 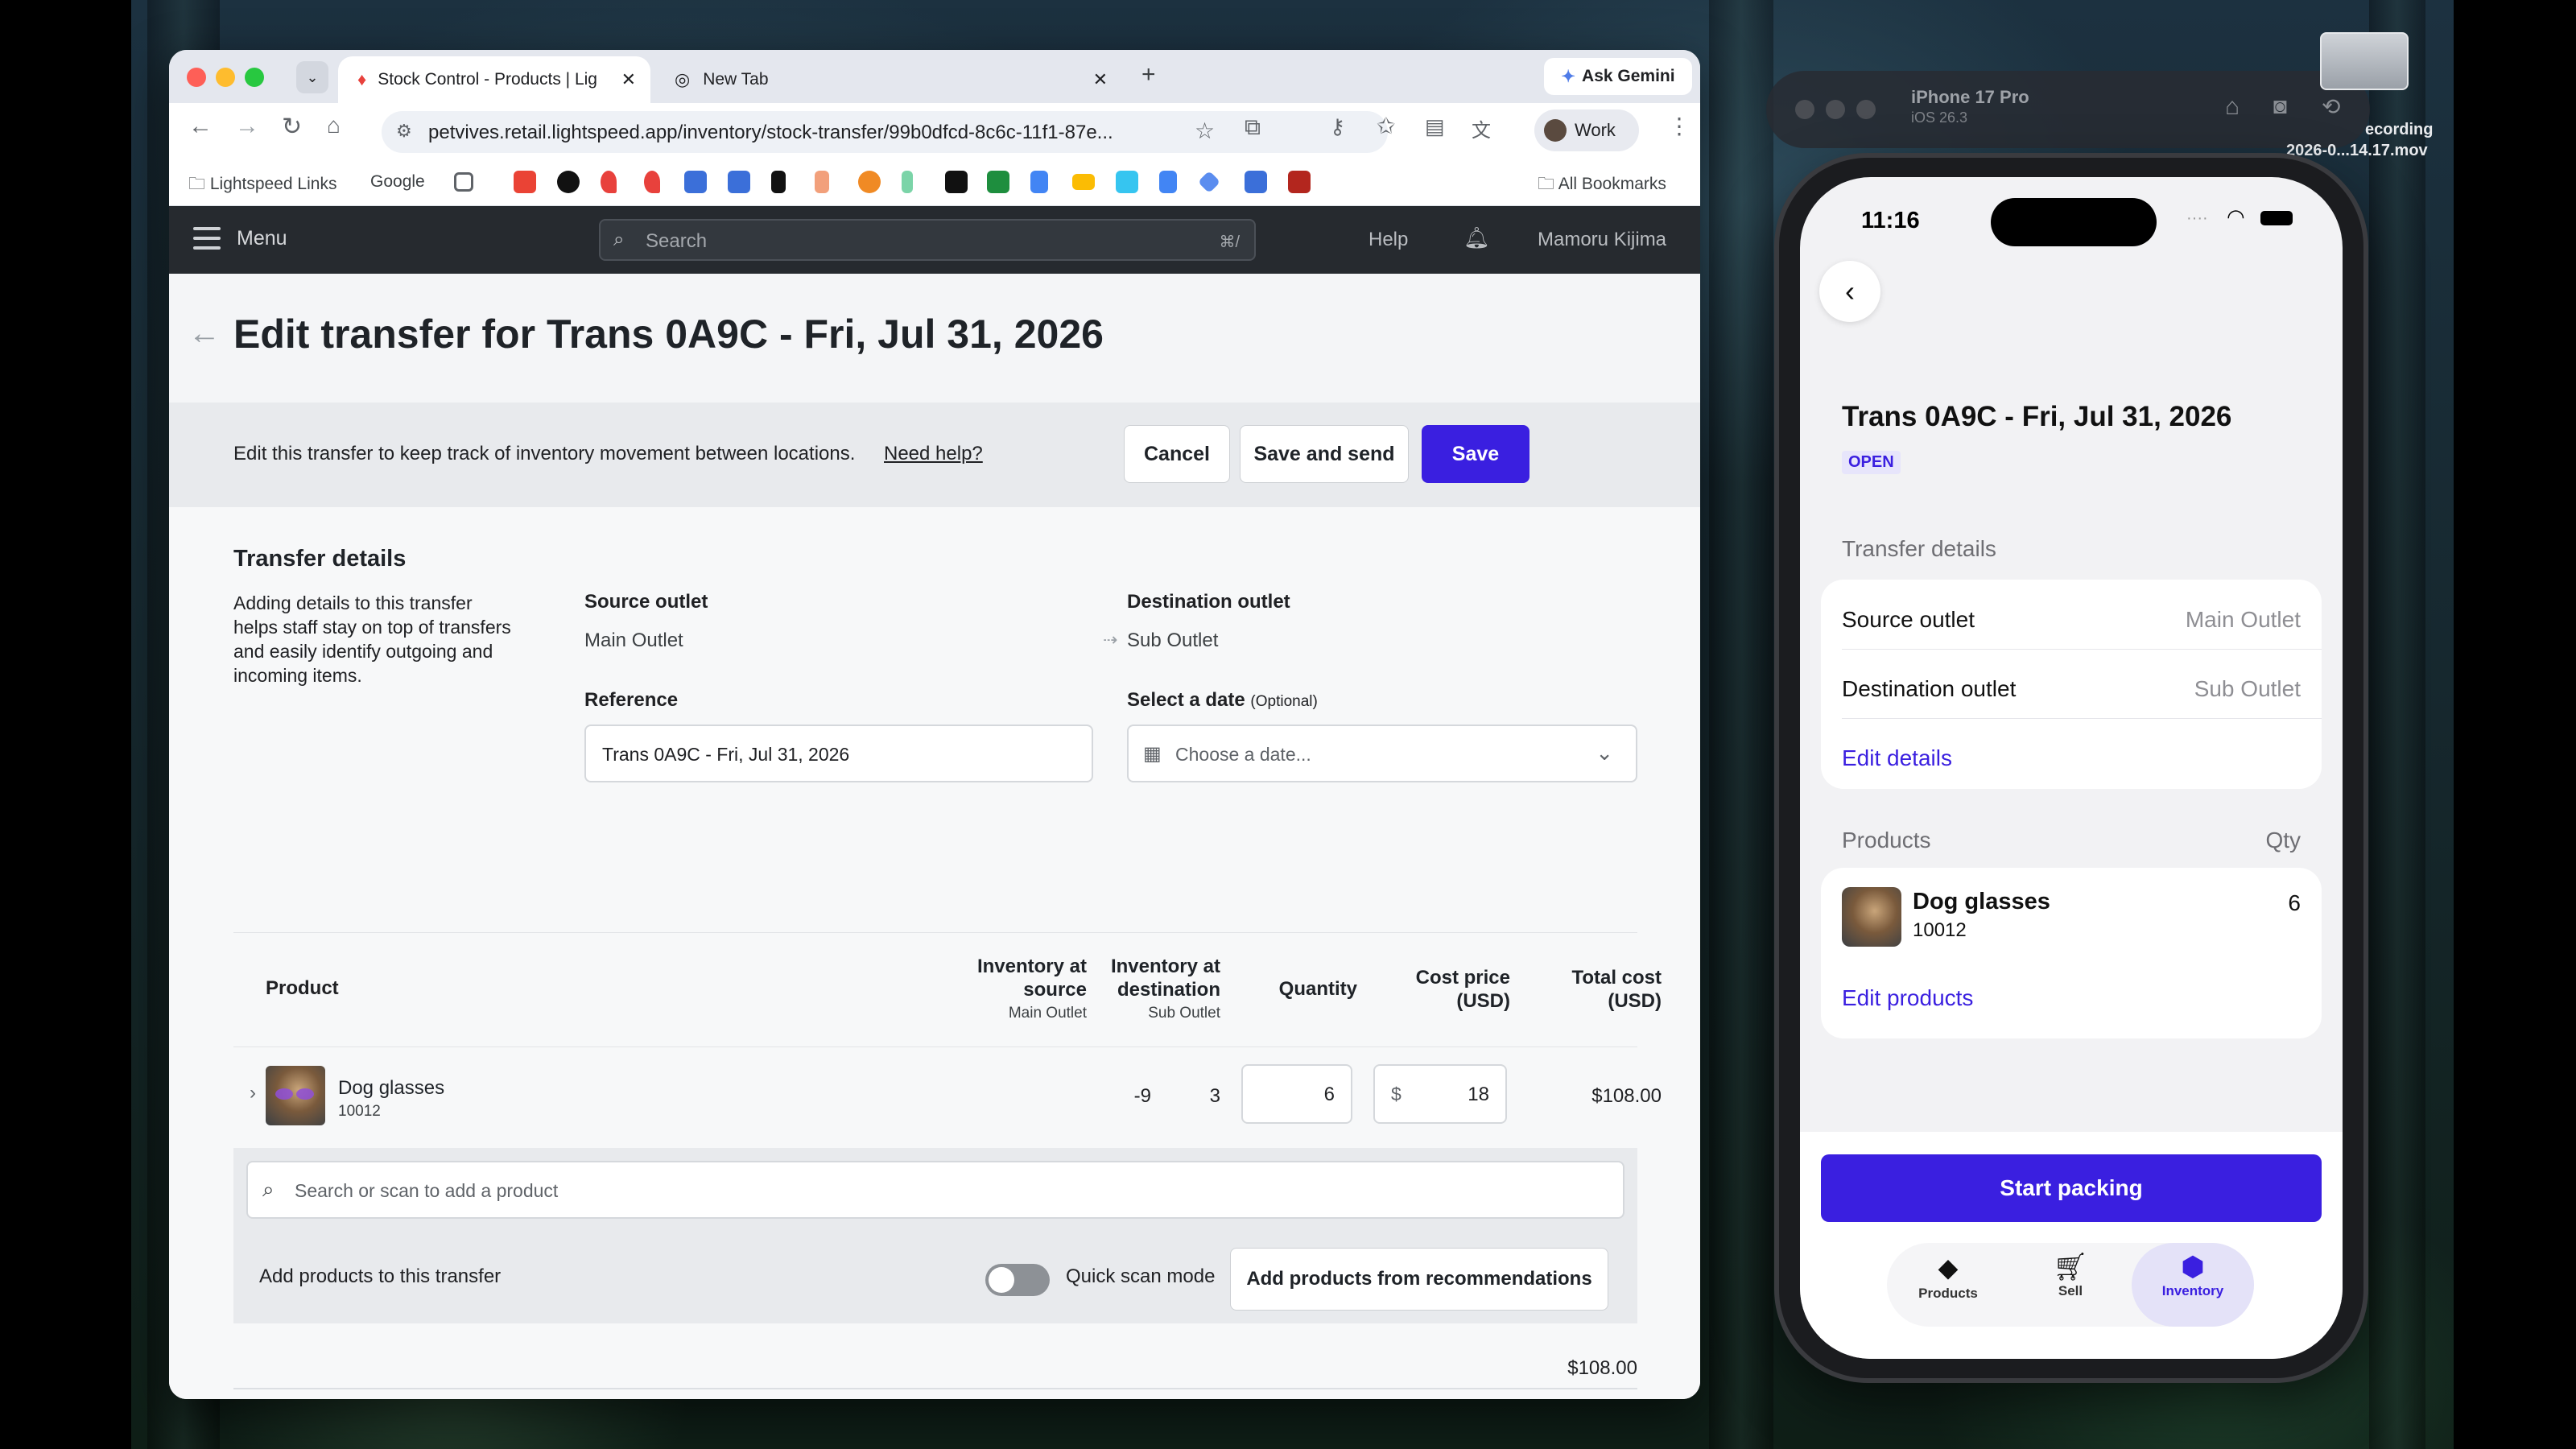 What do you see at coordinates (2247, 688) in the screenshot?
I see `phone-destination-value: Sub Outlet` at bounding box center [2247, 688].